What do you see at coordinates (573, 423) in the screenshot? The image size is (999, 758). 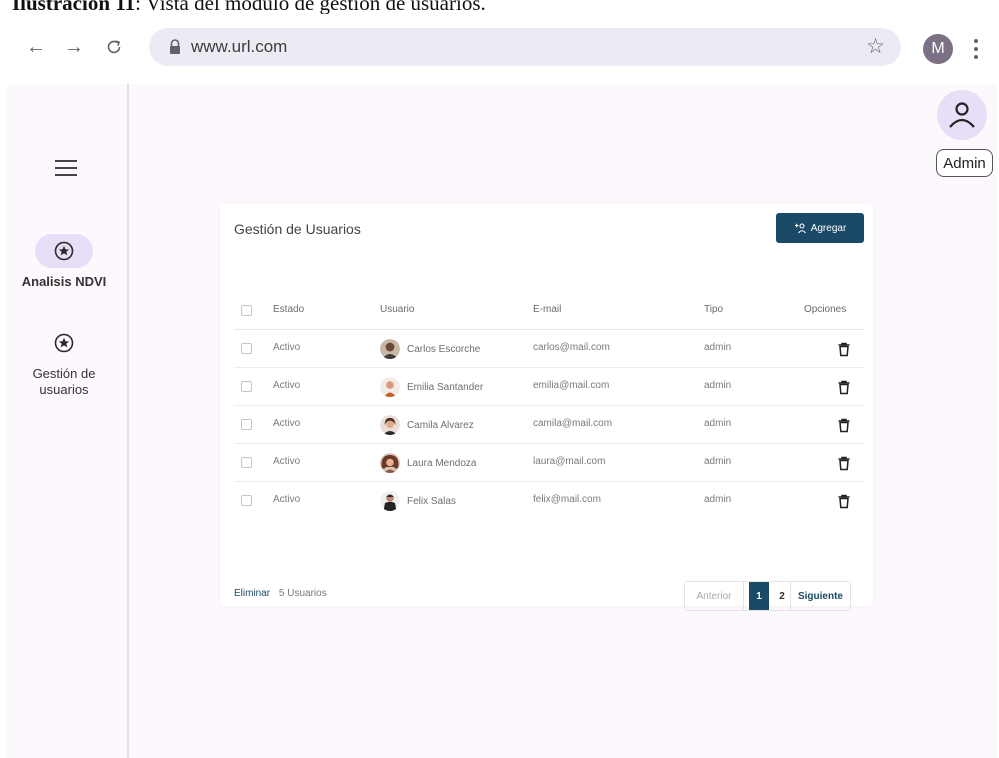 I see `email-cell: camila@mail.com` at bounding box center [573, 423].